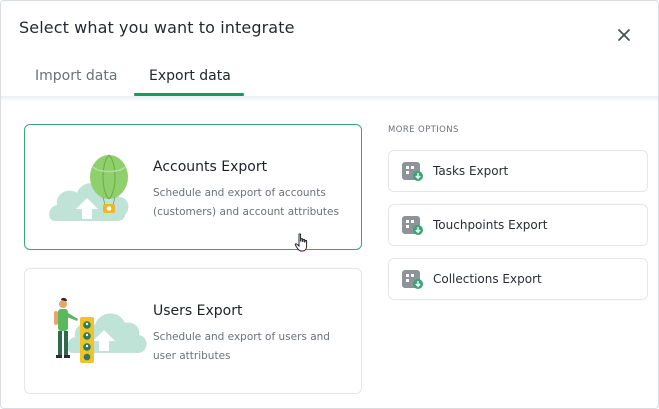 Image resolution: width=659 pixels, height=409 pixels. Describe the element at coordinates (157, 27) in the screenshot. I see `dialog-title: Select what you want to integrate` at that location.